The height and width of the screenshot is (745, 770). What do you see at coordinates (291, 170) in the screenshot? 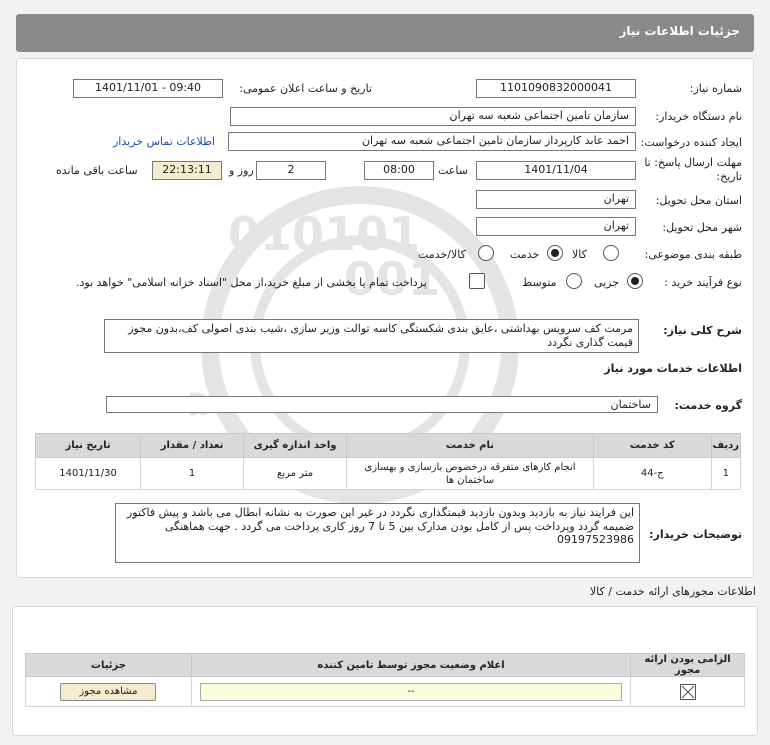
I see `days-remaining-field: 2` at bounding box center [291, 170].